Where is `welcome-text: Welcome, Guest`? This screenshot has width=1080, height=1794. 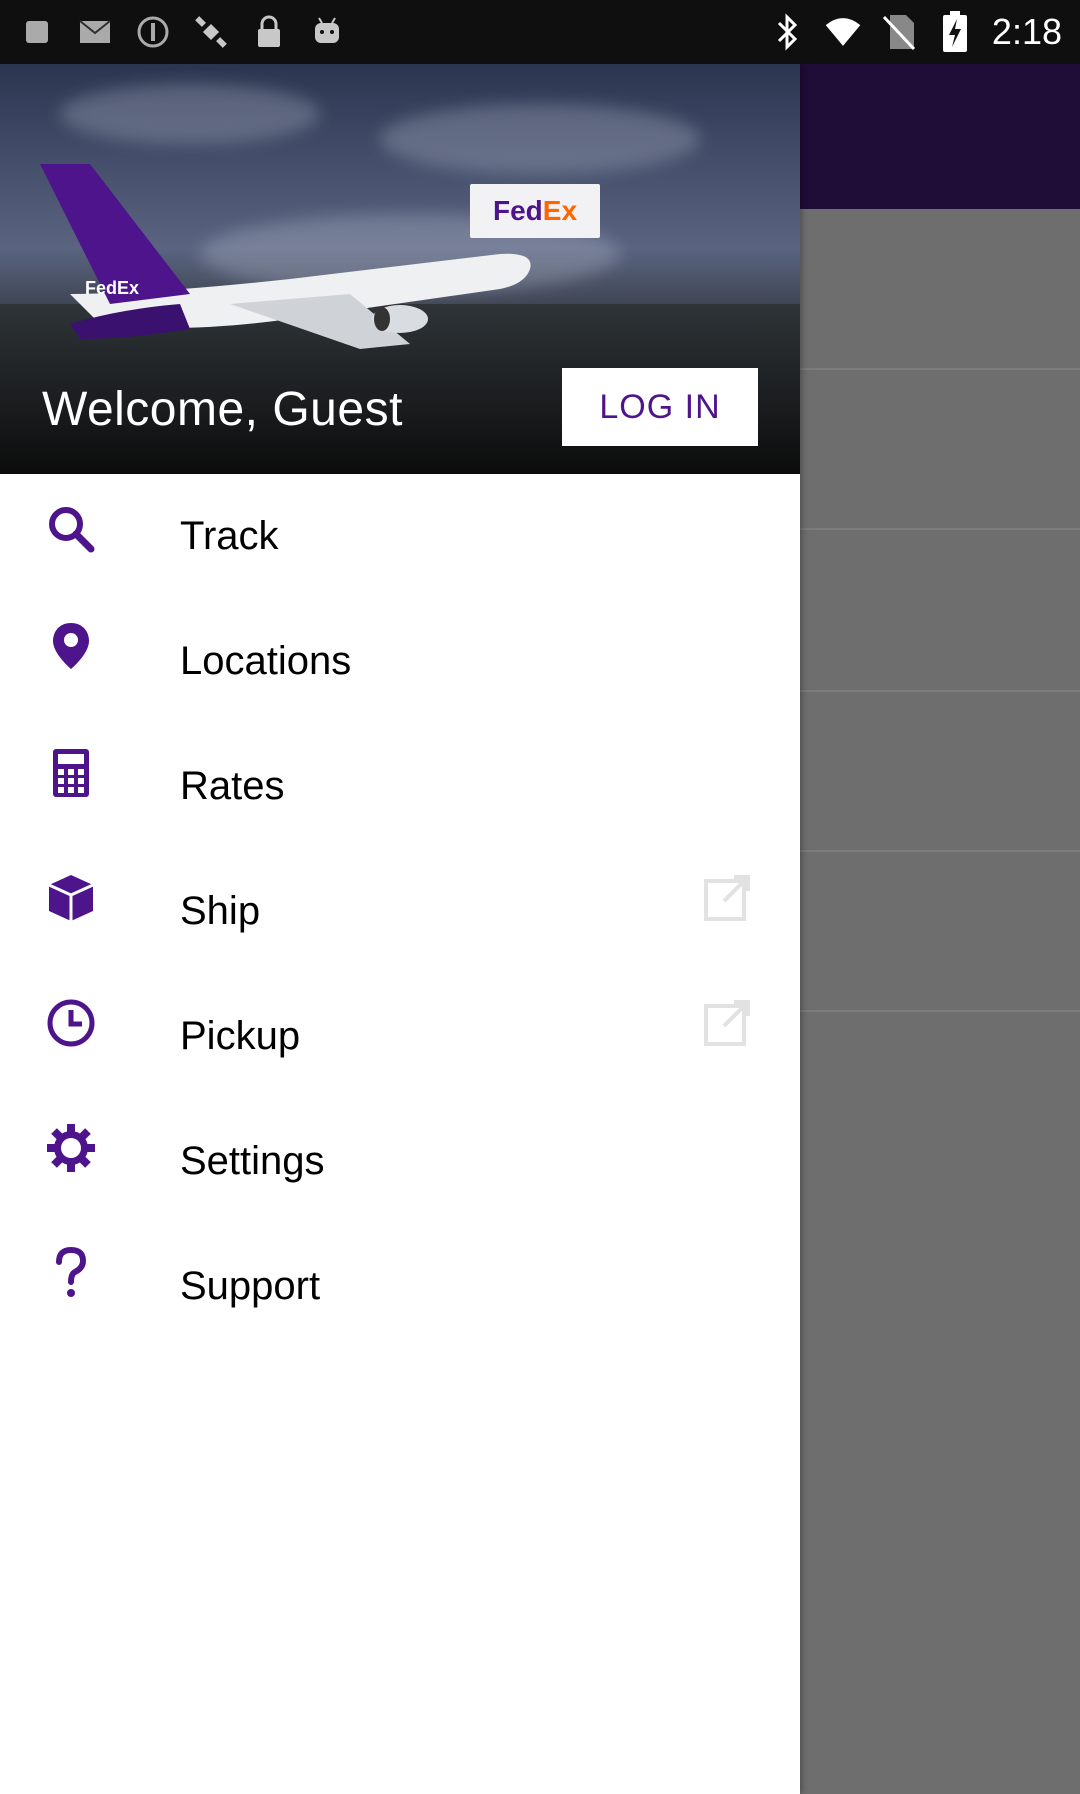
welcome-text: Welcome, Guest is located at coordinates (222, 409).